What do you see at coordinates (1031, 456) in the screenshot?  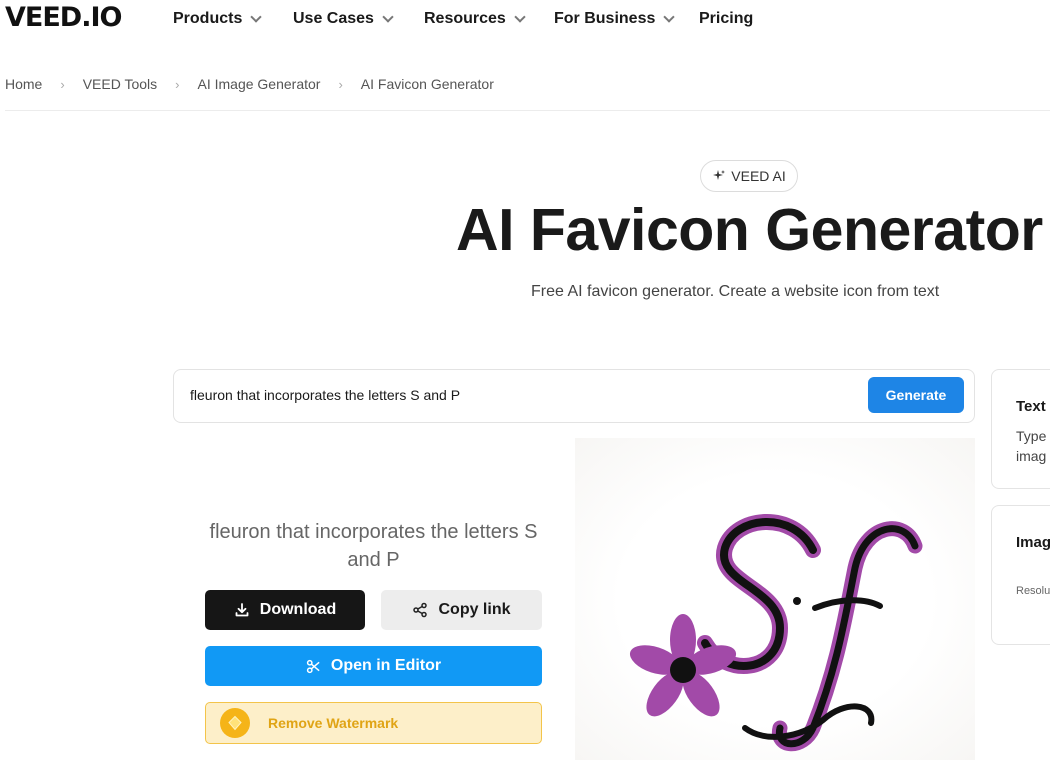 I see `text-card-desc-line2: imag` at bounding box center [1031, 456].